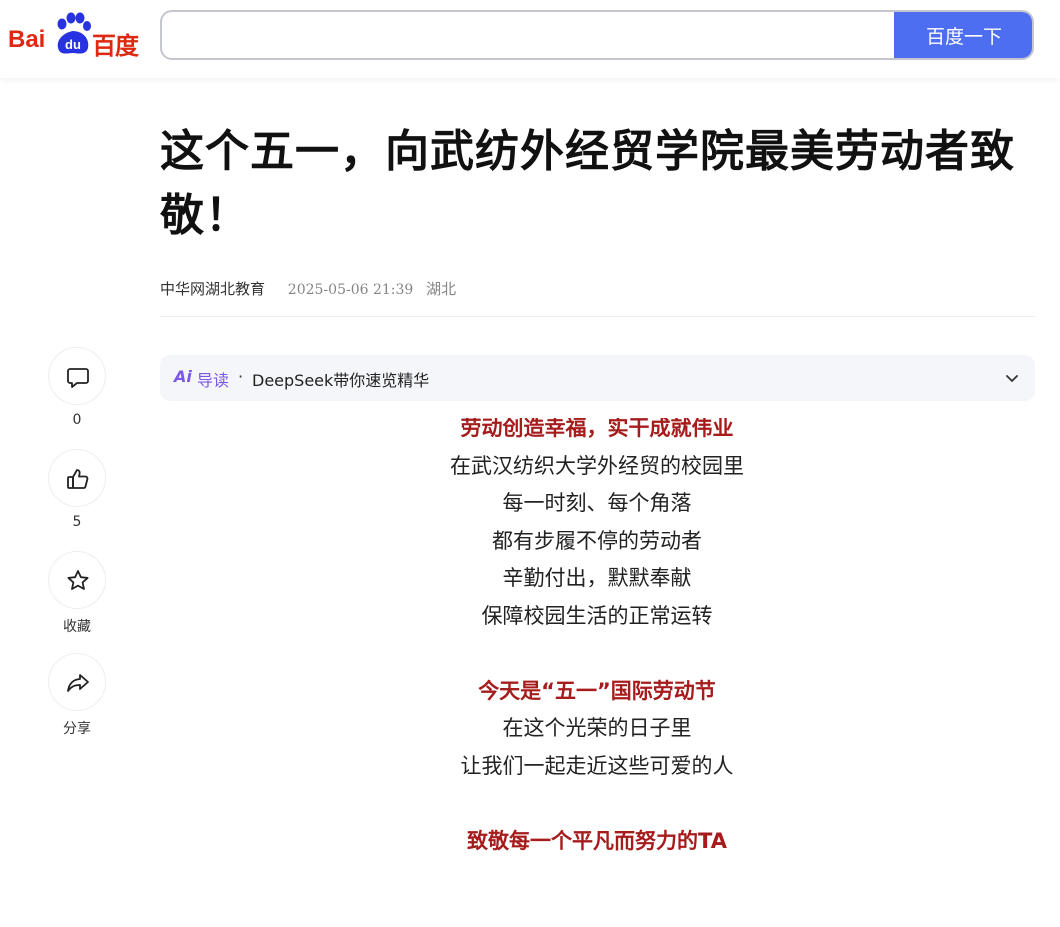 Image resolution: width=1060 pixels, height=927 pixels. What do you see at coordinates (27, 39) in the screenshot?
I see `logo-text-bai: Bai` at bounding box center [27, 39].